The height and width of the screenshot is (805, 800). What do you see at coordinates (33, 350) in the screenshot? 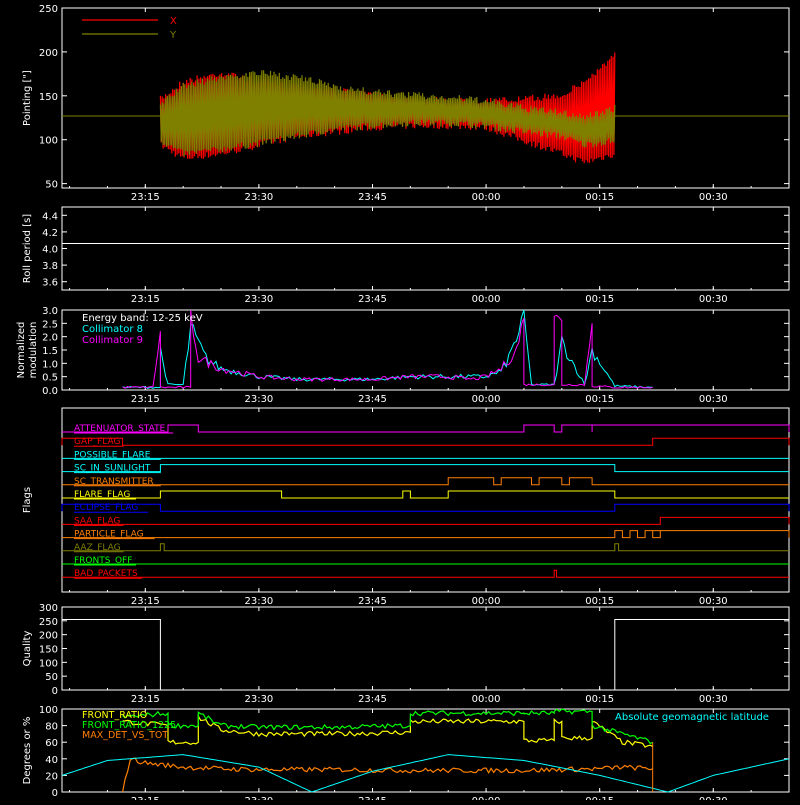
I see `modulation-ylabel-line: modulation` at bounding box center [33, 350].